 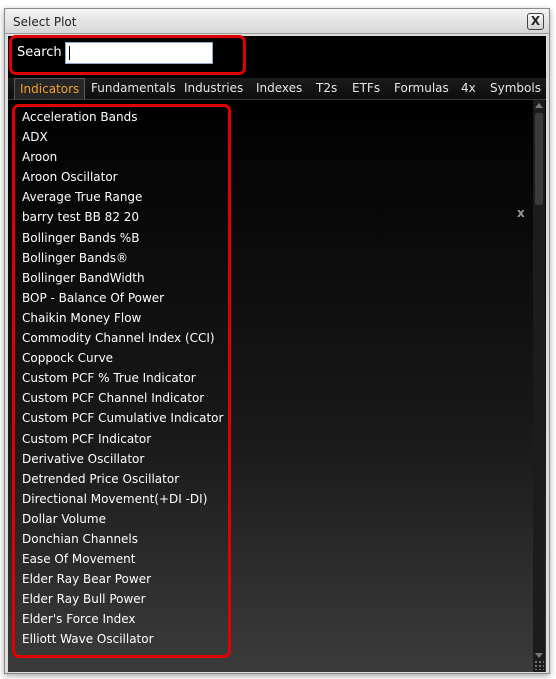 I want to click on list-item: Ease Of Movement, so click(x=124, y=559).